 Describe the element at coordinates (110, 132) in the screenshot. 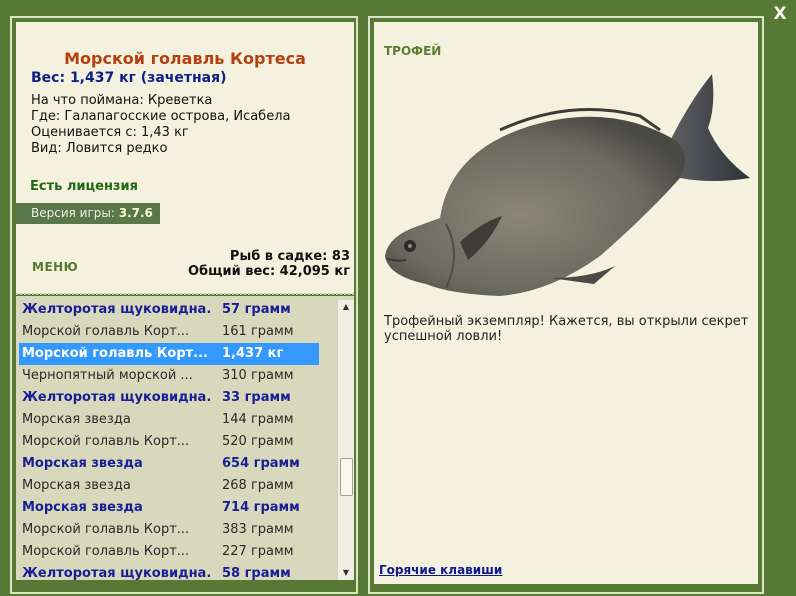

I see `fish-value: Оценивается с: 1,43 кг` at that location.